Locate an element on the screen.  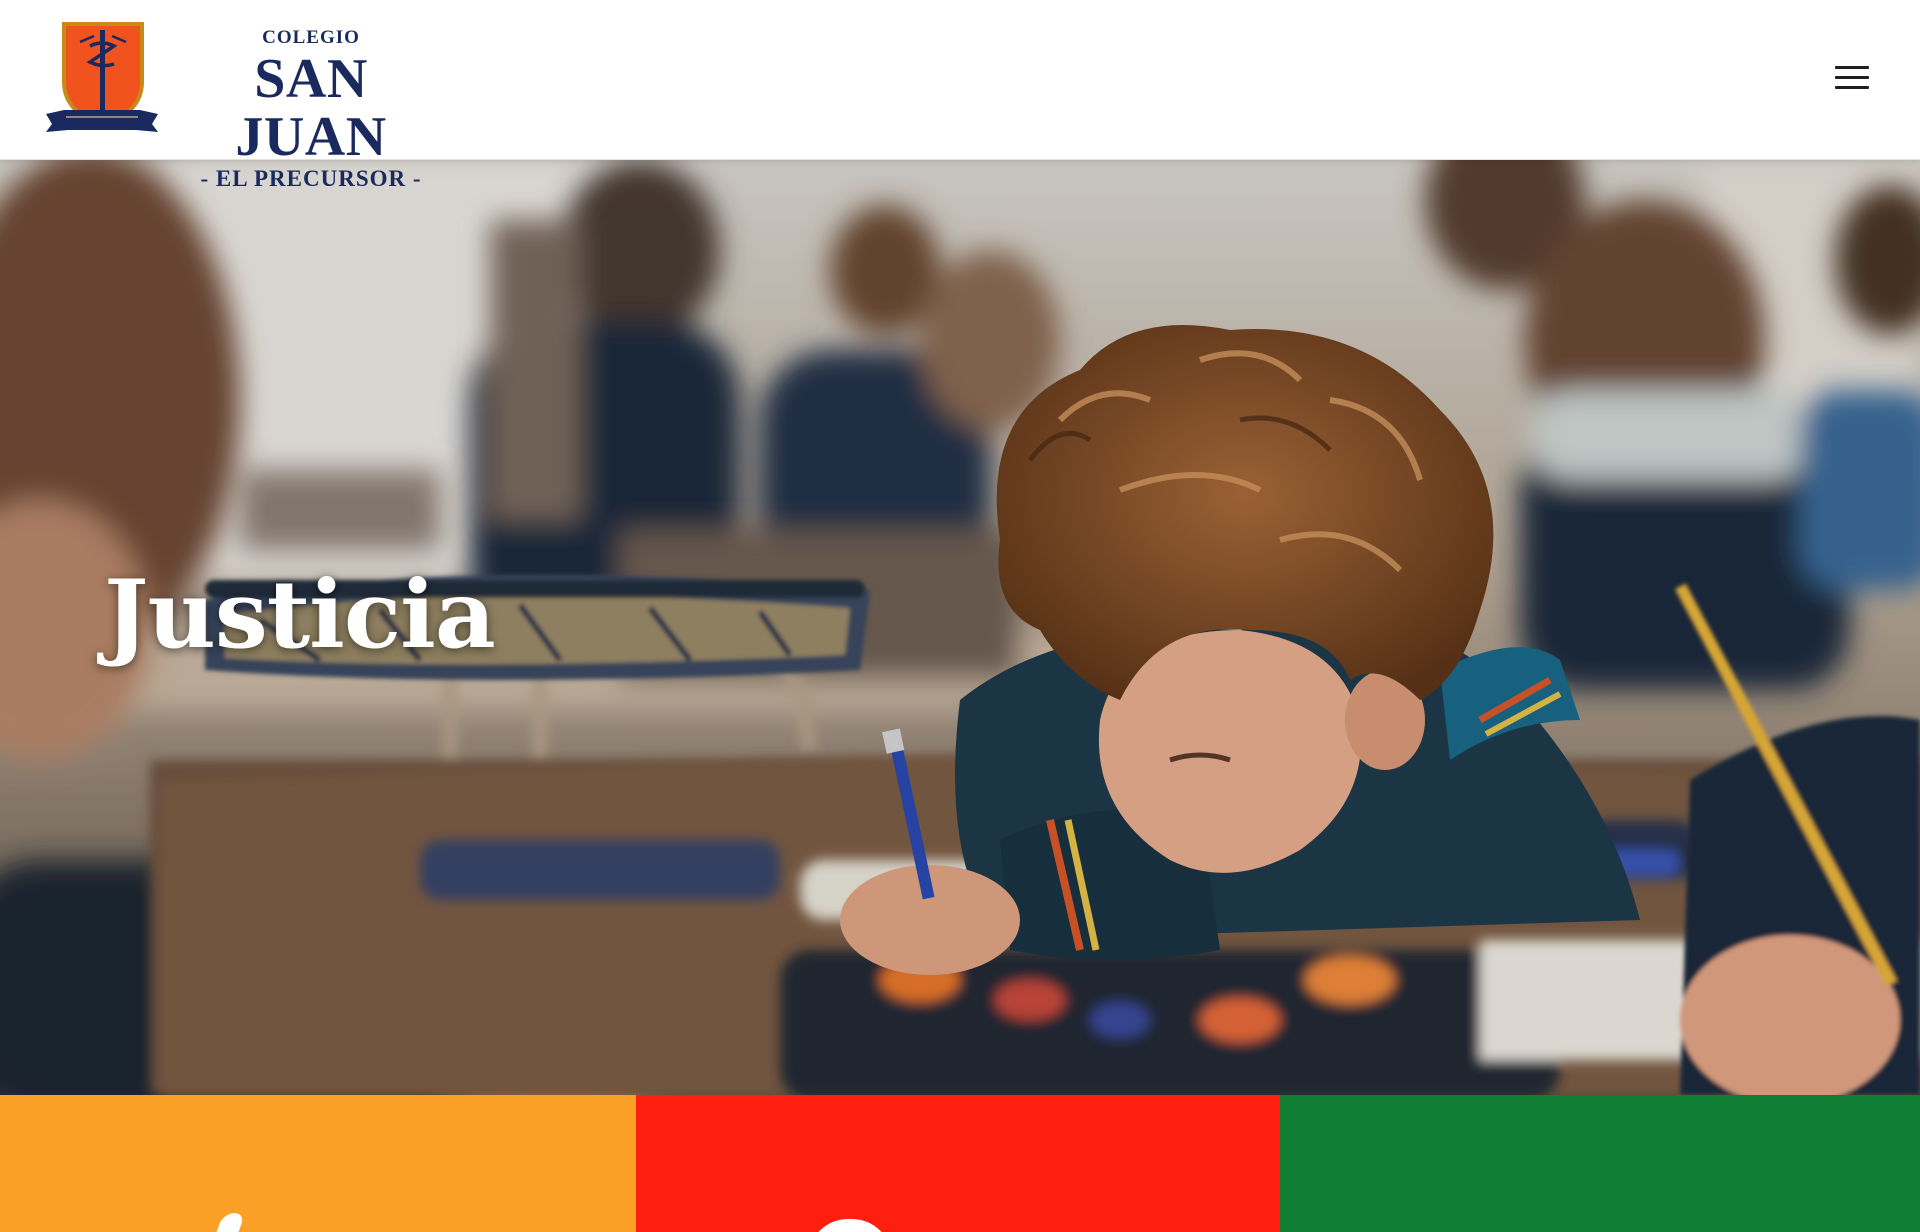
panel-red-icon is located at coordinates (850, 1225).